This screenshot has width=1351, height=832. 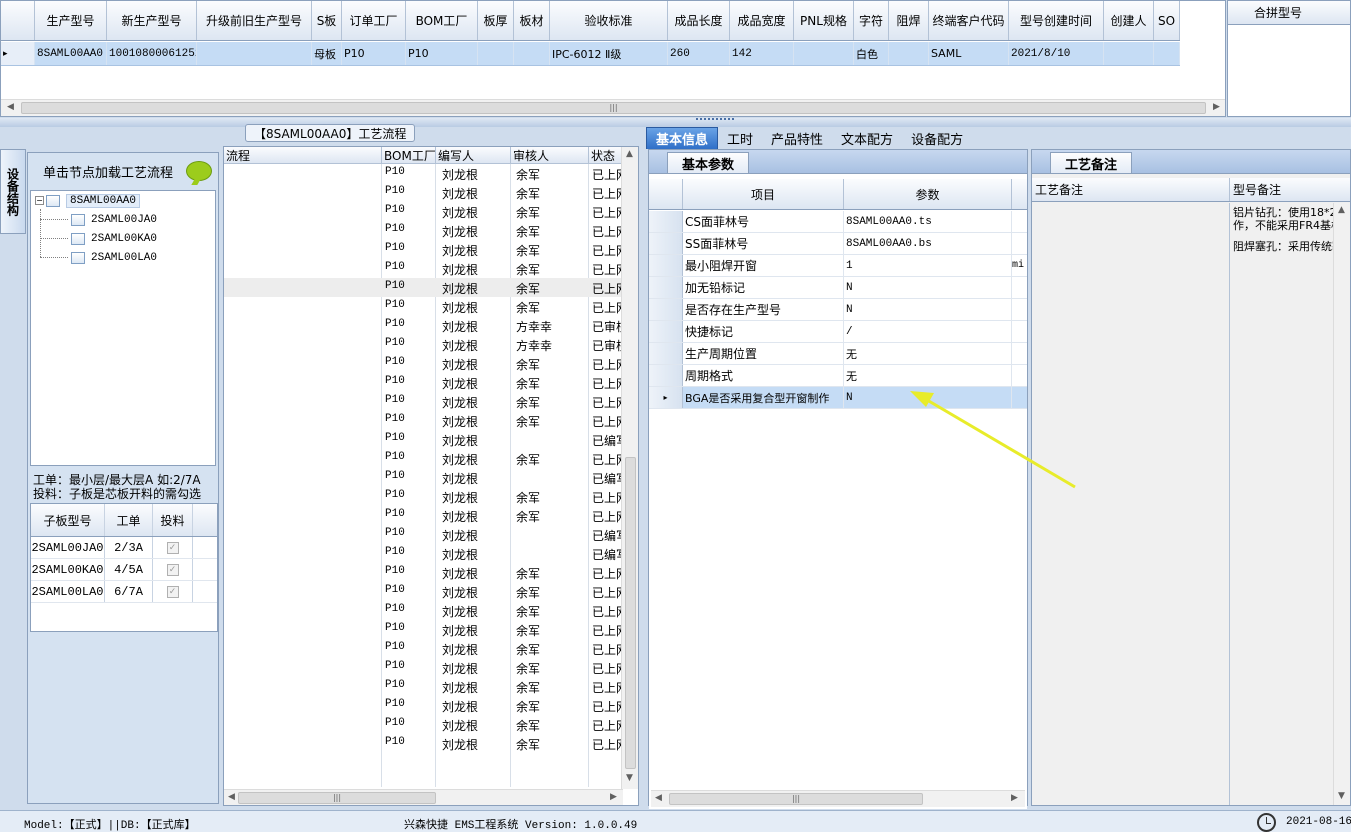 I want to click on flow-row: 外包装P10刘龙根余军已上网, so click(x=424, y=724).